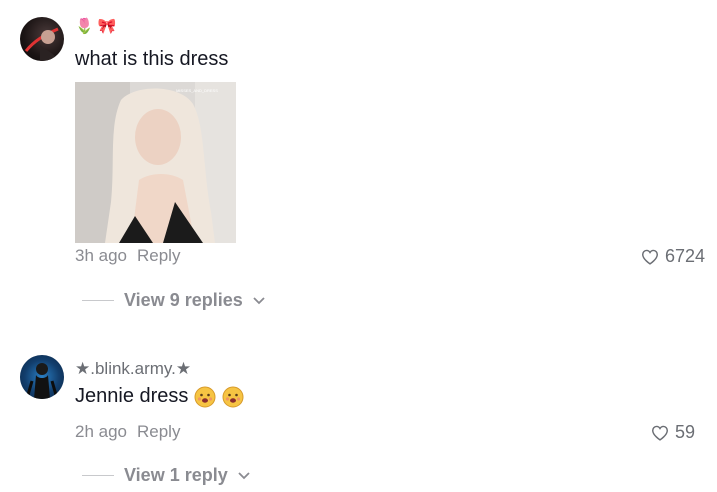 The width and height of the screenshot is (717, 492). I want to click on tulip-emoji-icon: 🌷, so click(84, 26).